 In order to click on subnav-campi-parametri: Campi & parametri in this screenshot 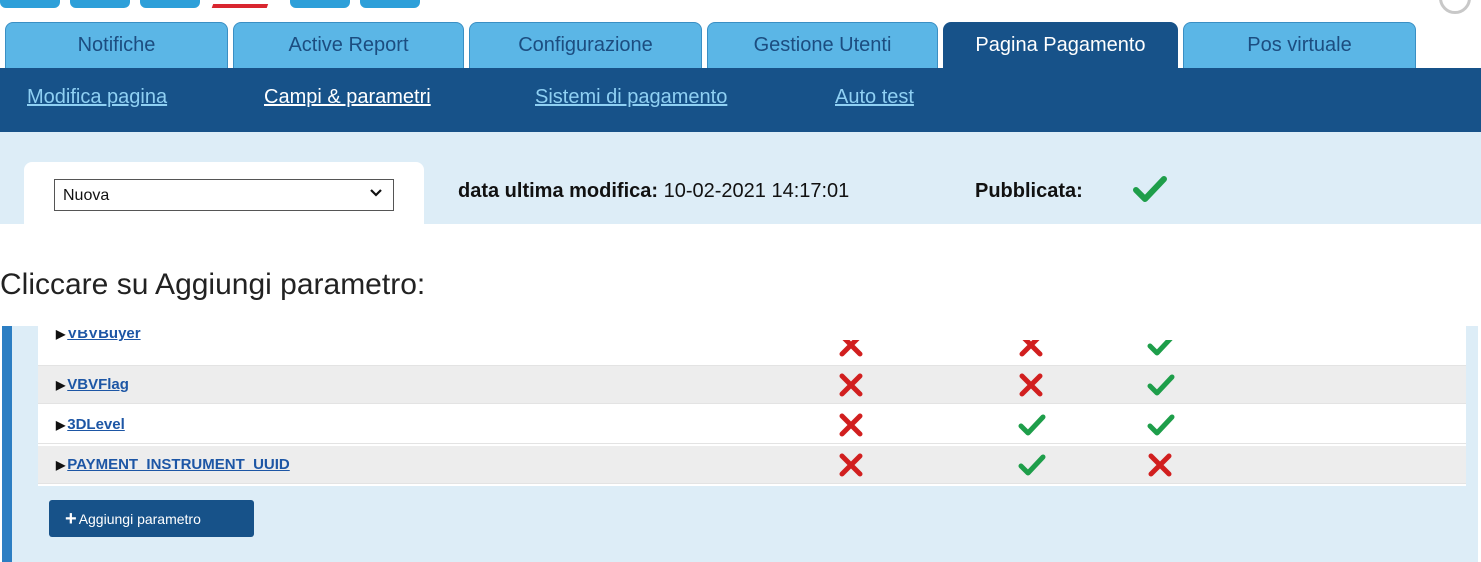, I will do `click(347, 97)`.